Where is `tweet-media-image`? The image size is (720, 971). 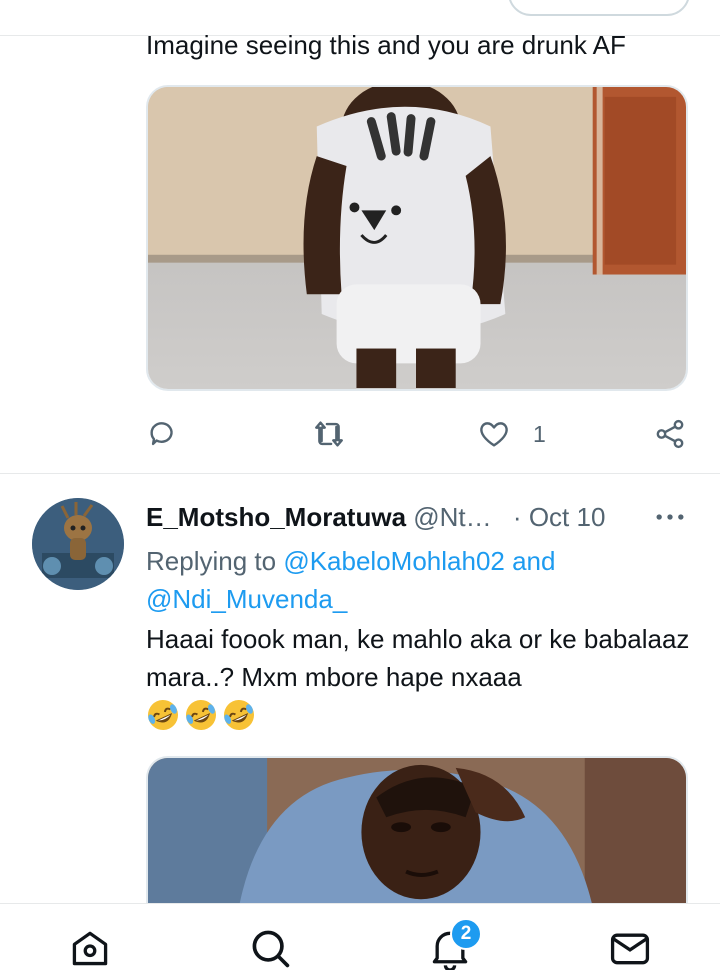
tweet-media-image is located at coordinates (417, 836).